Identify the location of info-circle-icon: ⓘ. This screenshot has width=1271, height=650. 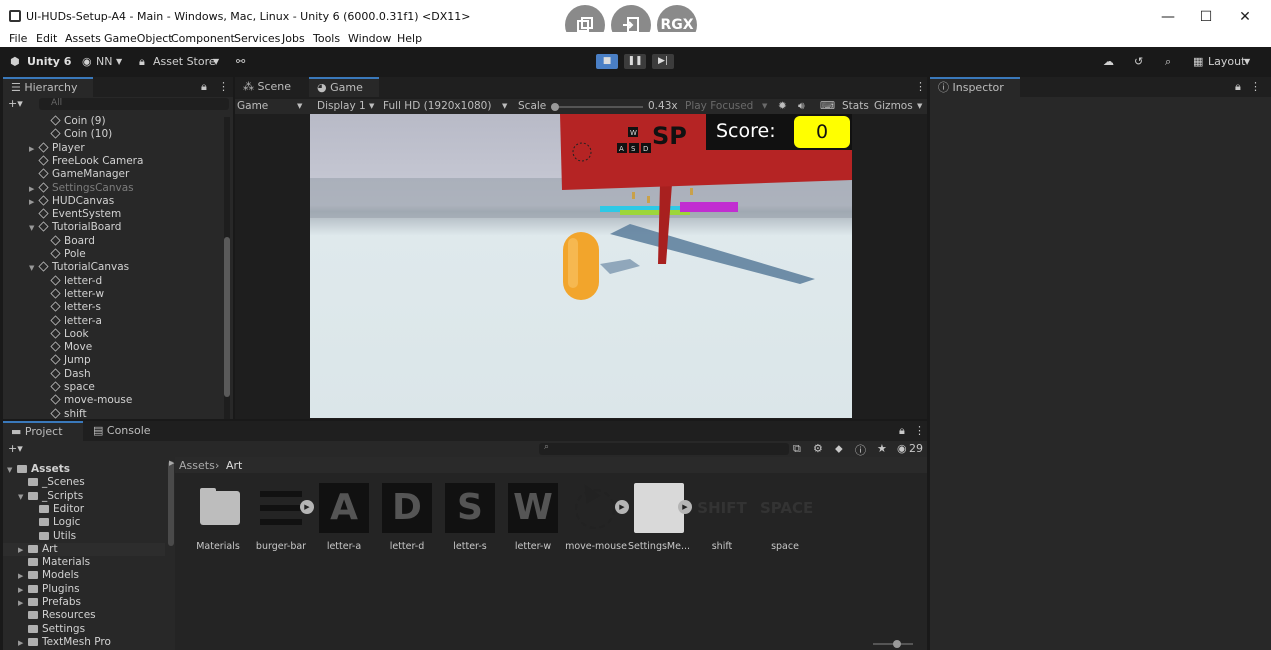
(860, 450).